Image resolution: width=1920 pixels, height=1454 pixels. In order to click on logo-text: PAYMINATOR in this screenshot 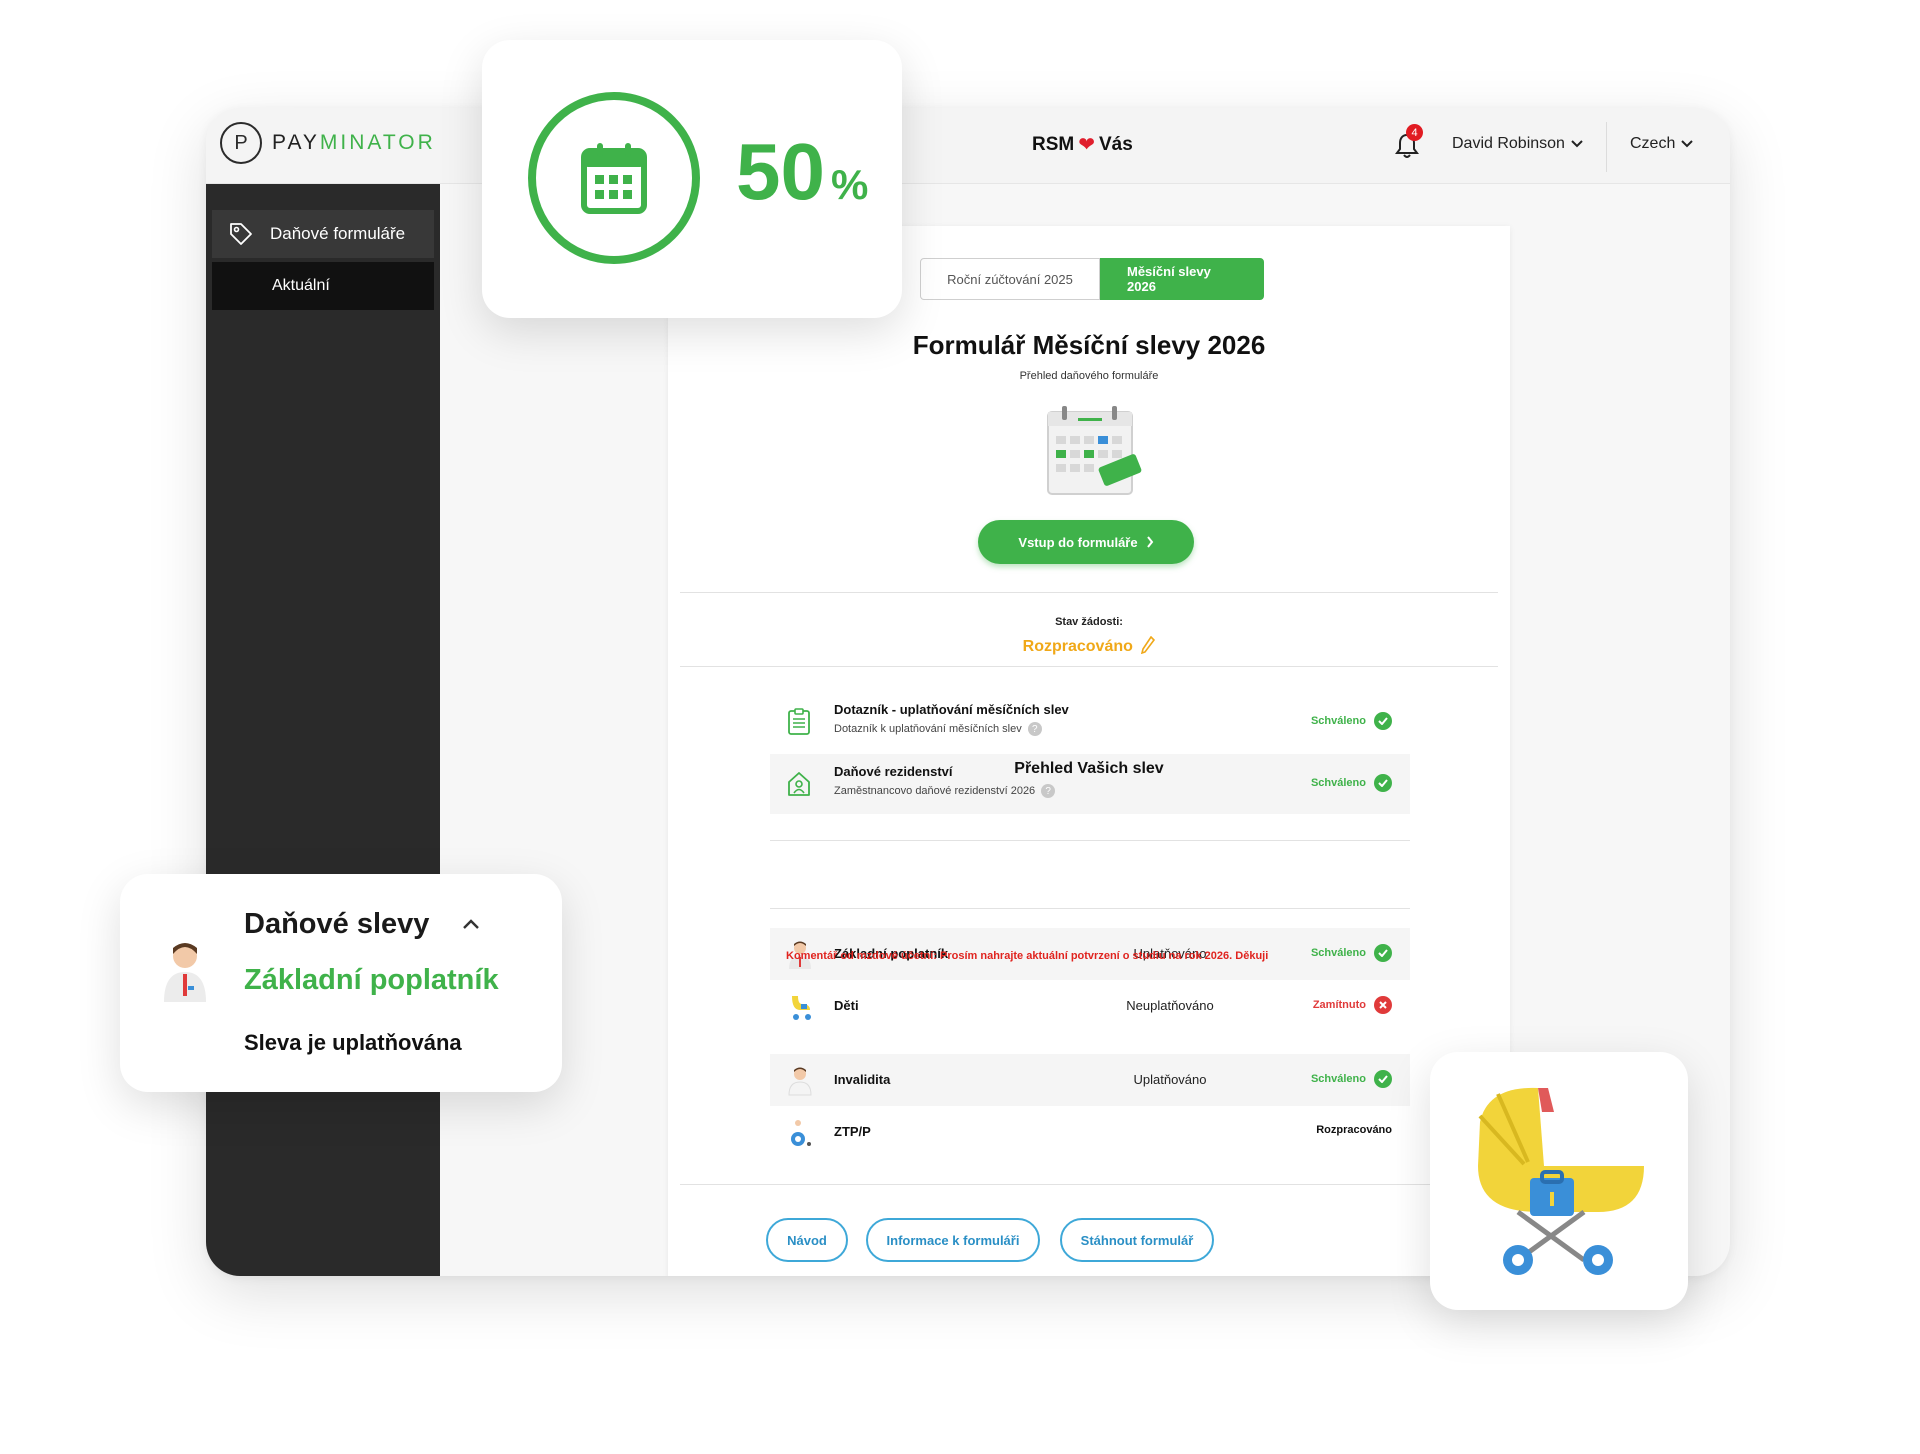, I will do `click(354, 143)`.